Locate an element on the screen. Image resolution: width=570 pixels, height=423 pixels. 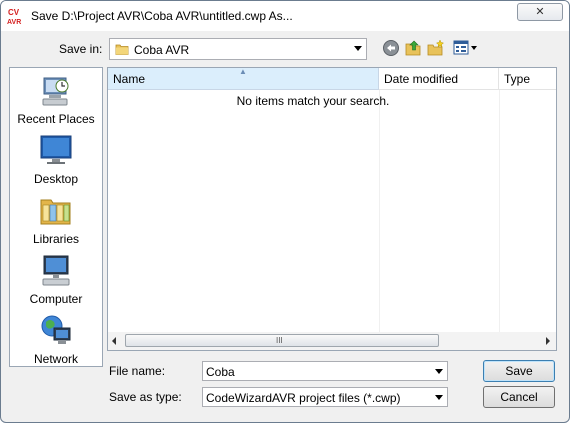
svg-text: AVR is located at coordinates (14, 22).